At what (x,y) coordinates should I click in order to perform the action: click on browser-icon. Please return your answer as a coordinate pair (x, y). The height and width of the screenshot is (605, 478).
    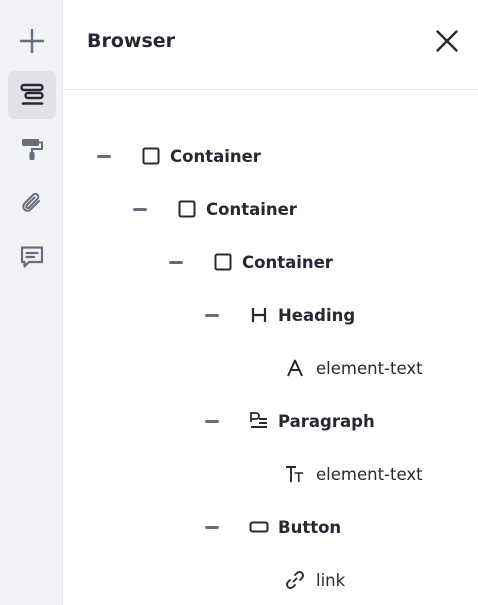
    Looking at the image, I should click on (32, 94).